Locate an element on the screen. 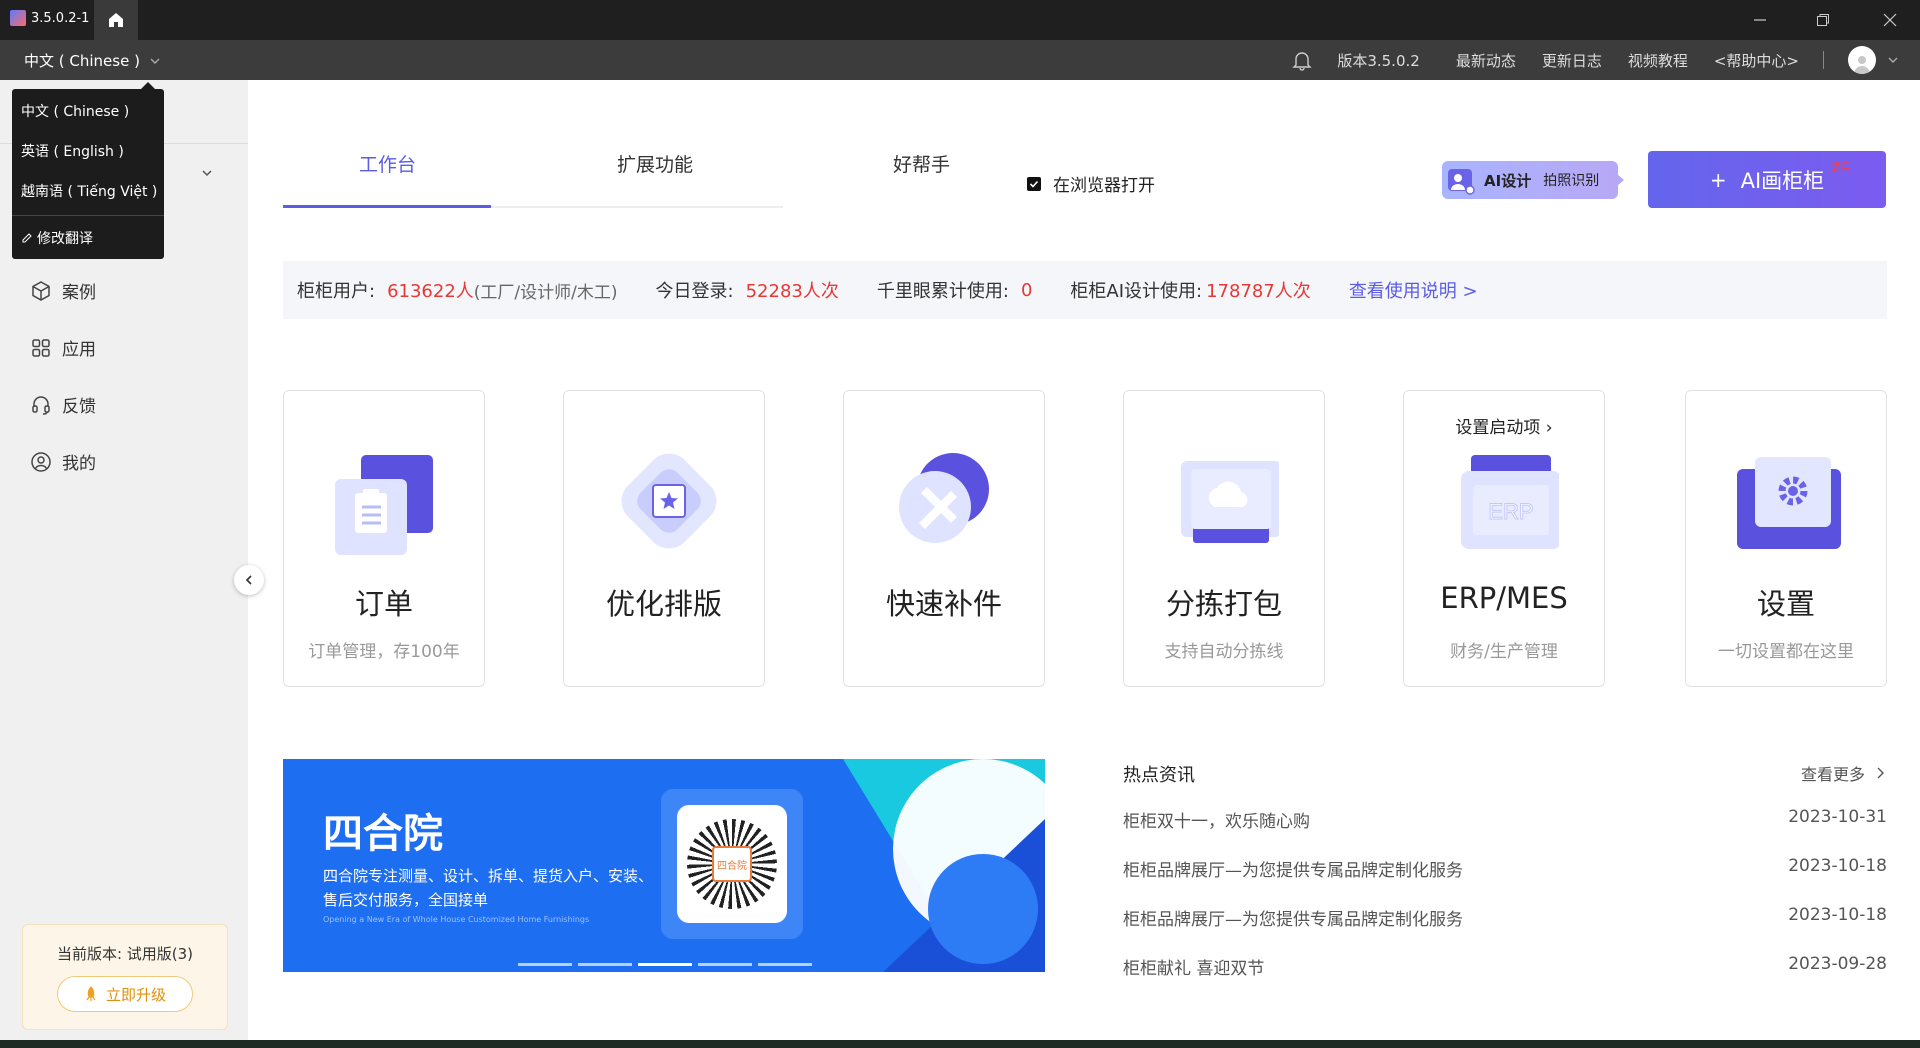 The height and width of the screenshot is (1048, 1920). chevron-right-icon: › is located at coordinates (1546, 428).